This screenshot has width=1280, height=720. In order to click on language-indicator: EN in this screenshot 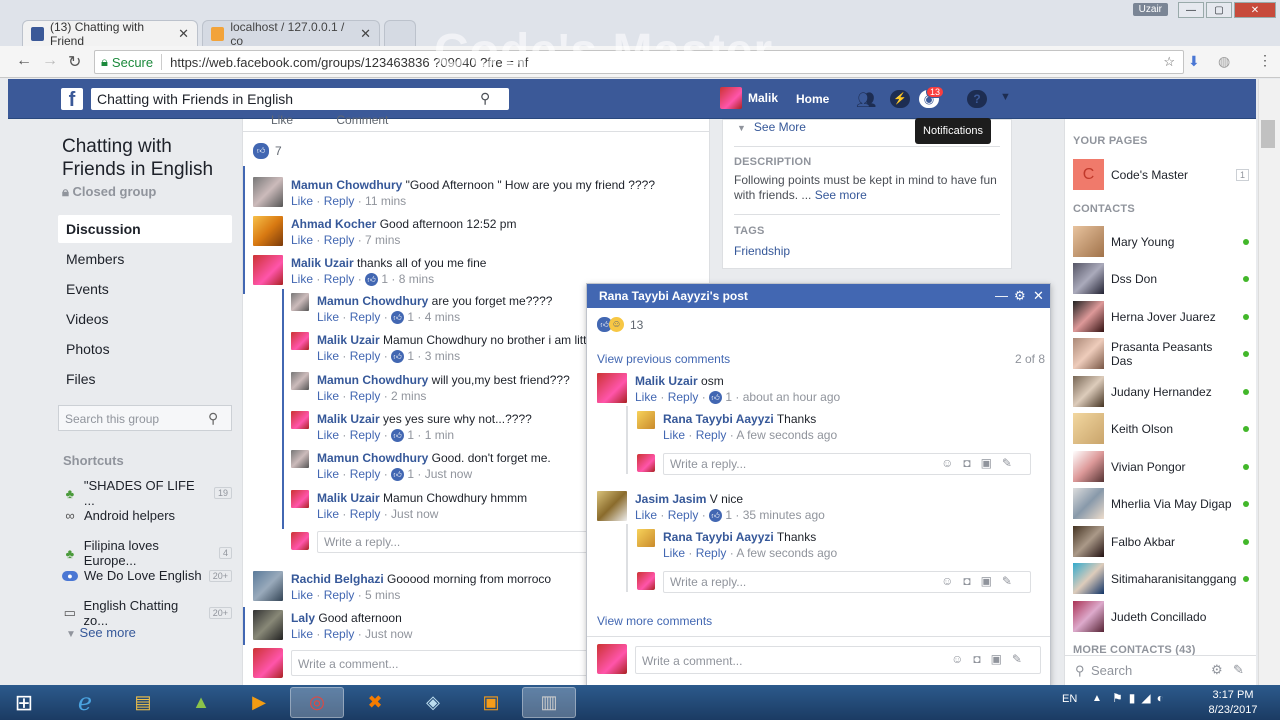, I will do `click(1069, 699)`.